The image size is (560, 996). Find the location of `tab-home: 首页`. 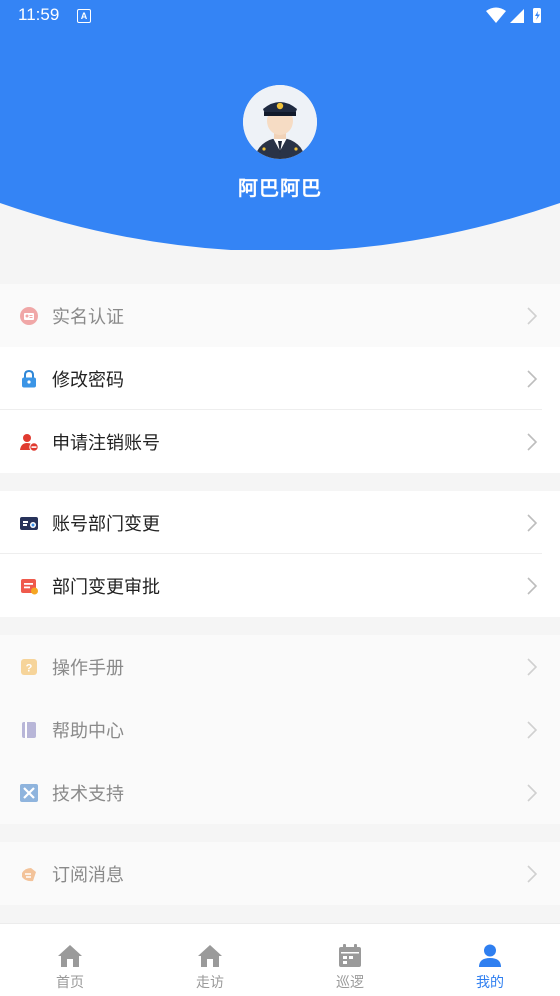

tab-home: 首页 is located at coordinates (70, 960).